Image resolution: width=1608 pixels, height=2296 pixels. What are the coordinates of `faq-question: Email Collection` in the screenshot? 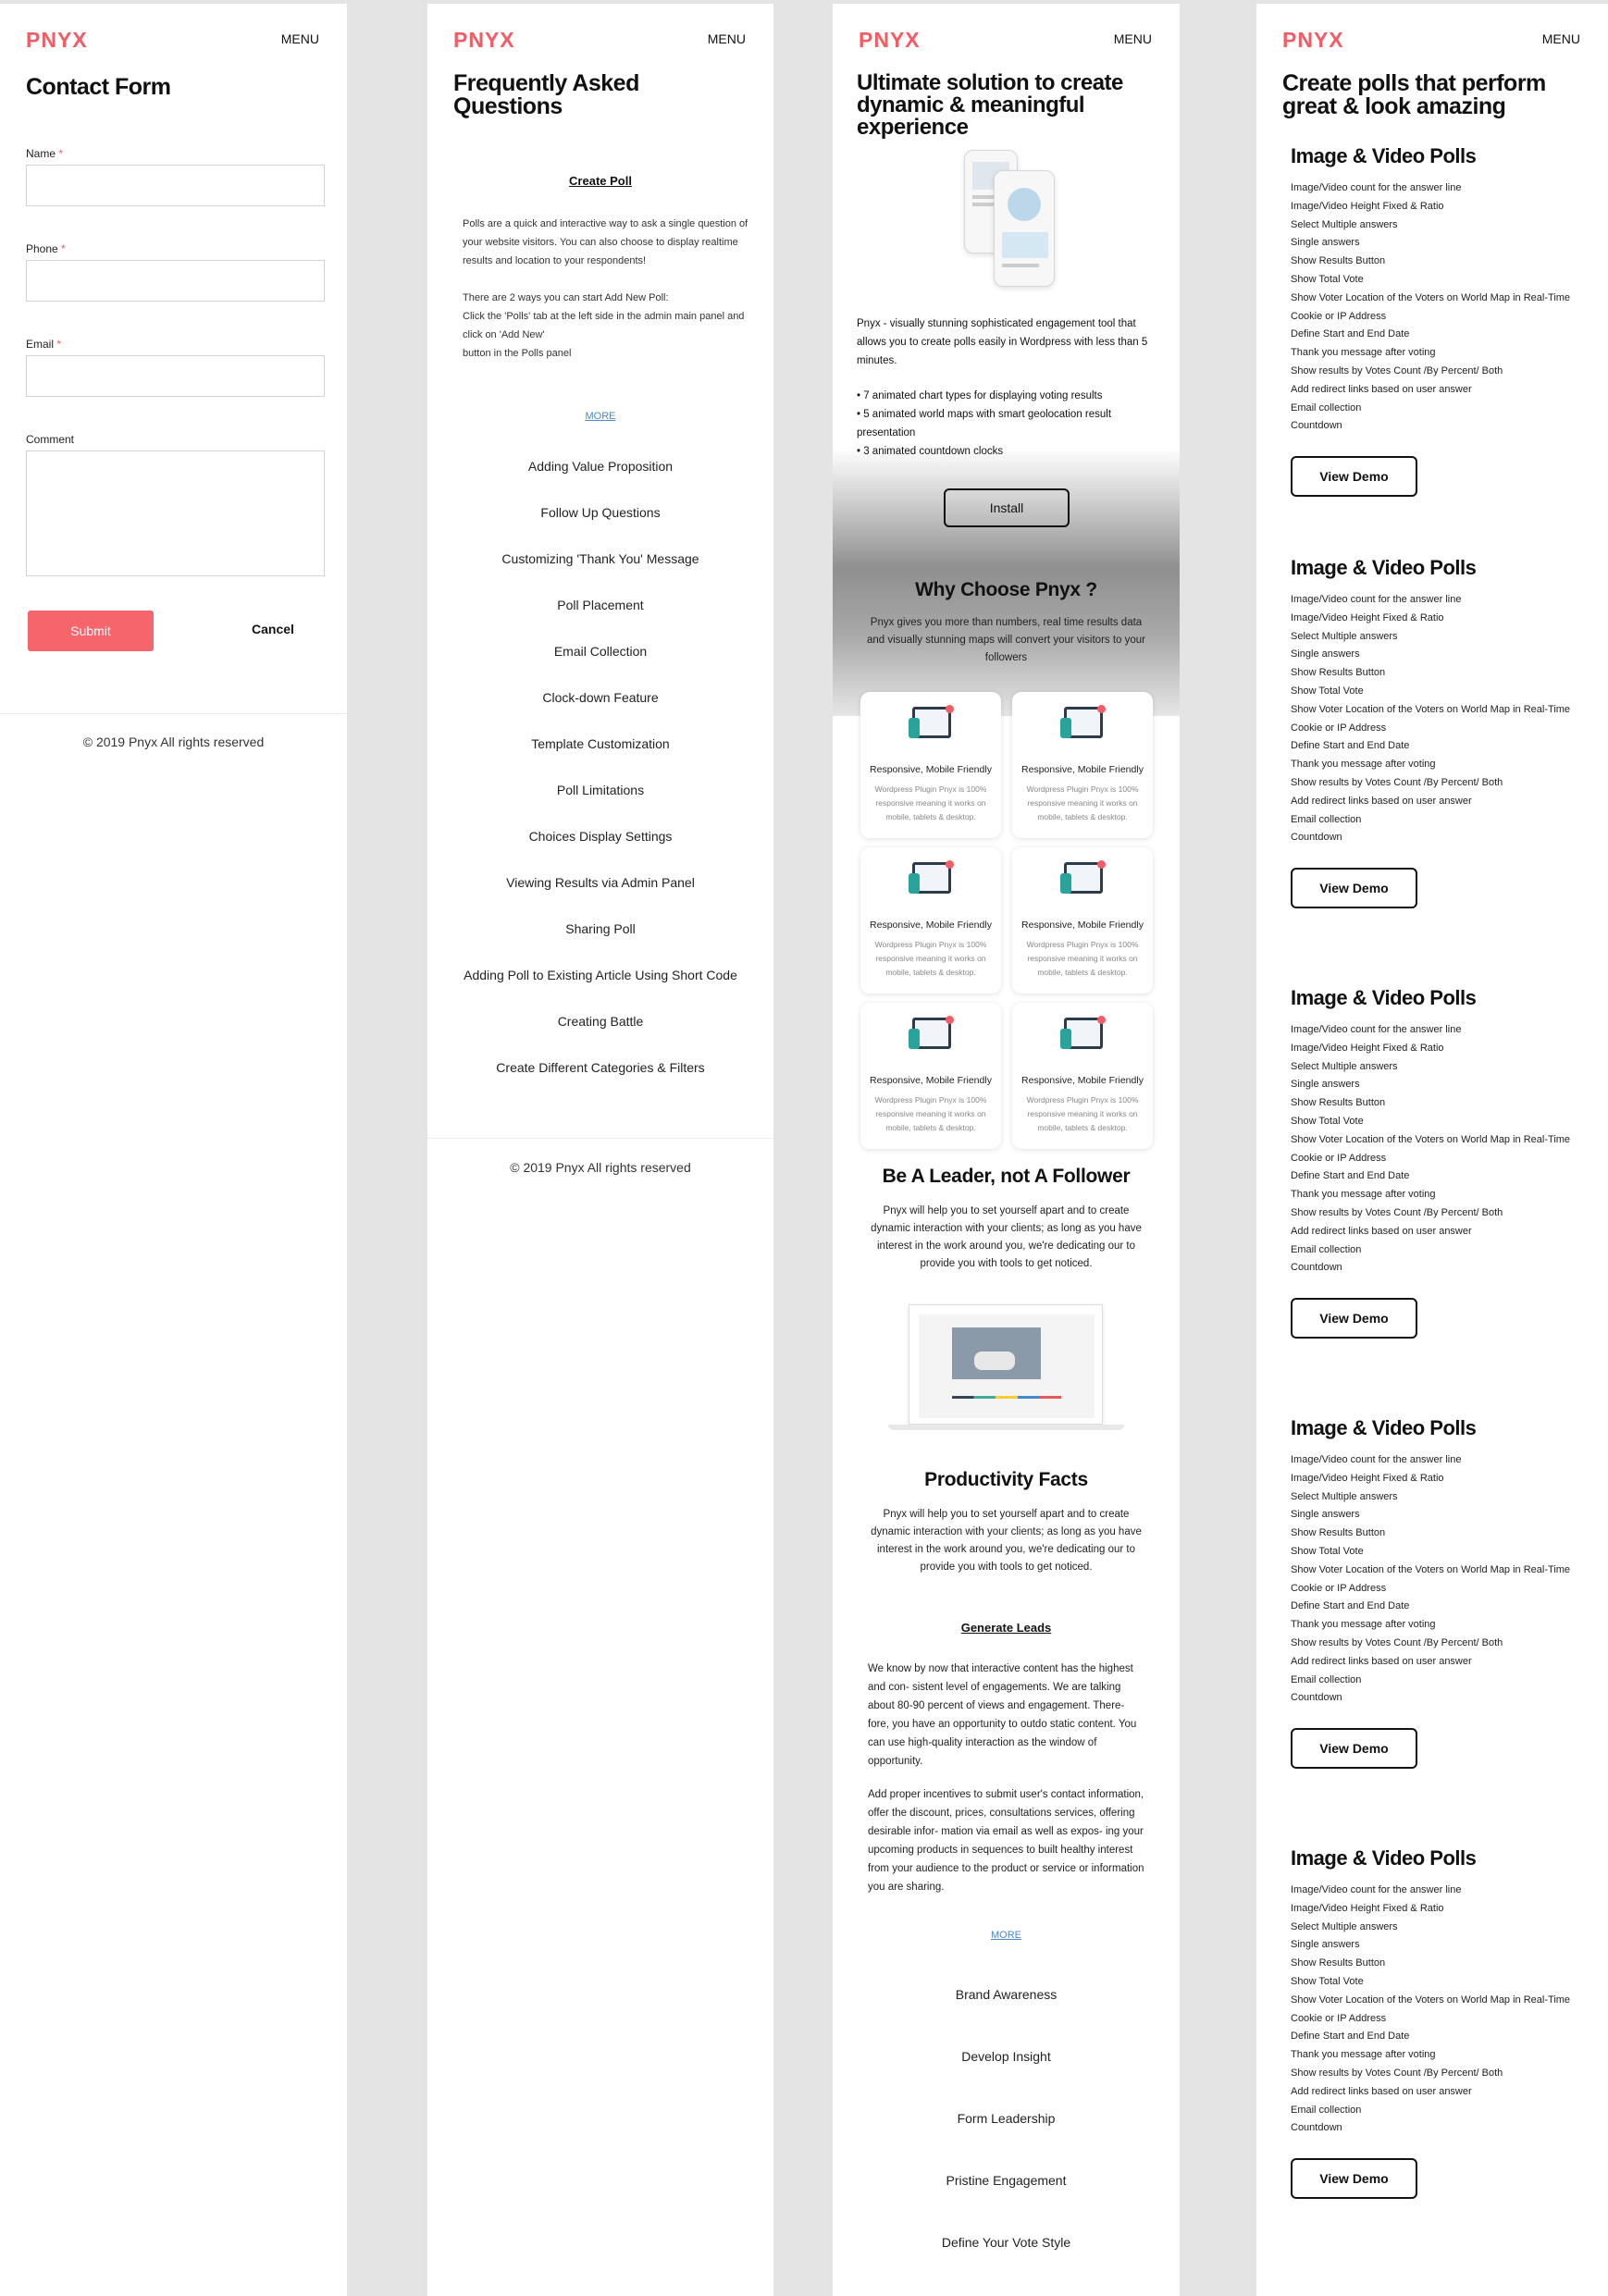 It's located at (600, 651).